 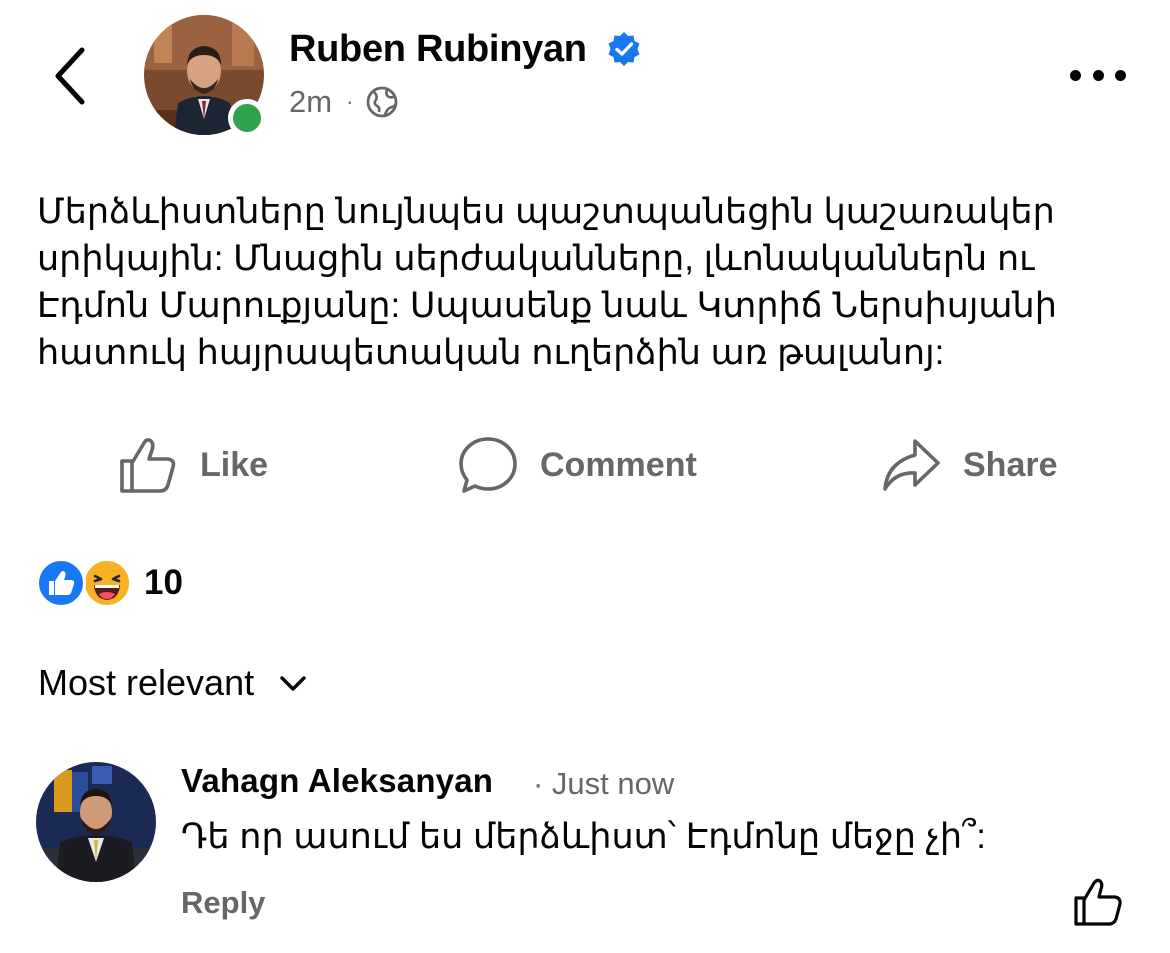 What do you see at coordinates (148, 465) in the screenshot?
I see `thumbs-up-icon` at bounding box center [148, 465].